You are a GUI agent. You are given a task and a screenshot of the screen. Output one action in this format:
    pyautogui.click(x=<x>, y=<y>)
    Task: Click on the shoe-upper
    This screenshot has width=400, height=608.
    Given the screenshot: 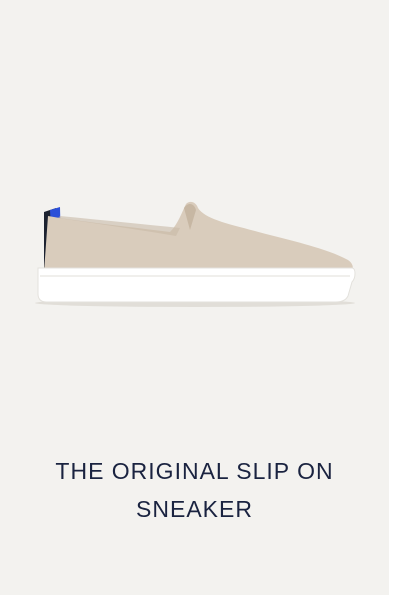 What is the action you would take?
    pyautogui.click(x=198, y=236)
    